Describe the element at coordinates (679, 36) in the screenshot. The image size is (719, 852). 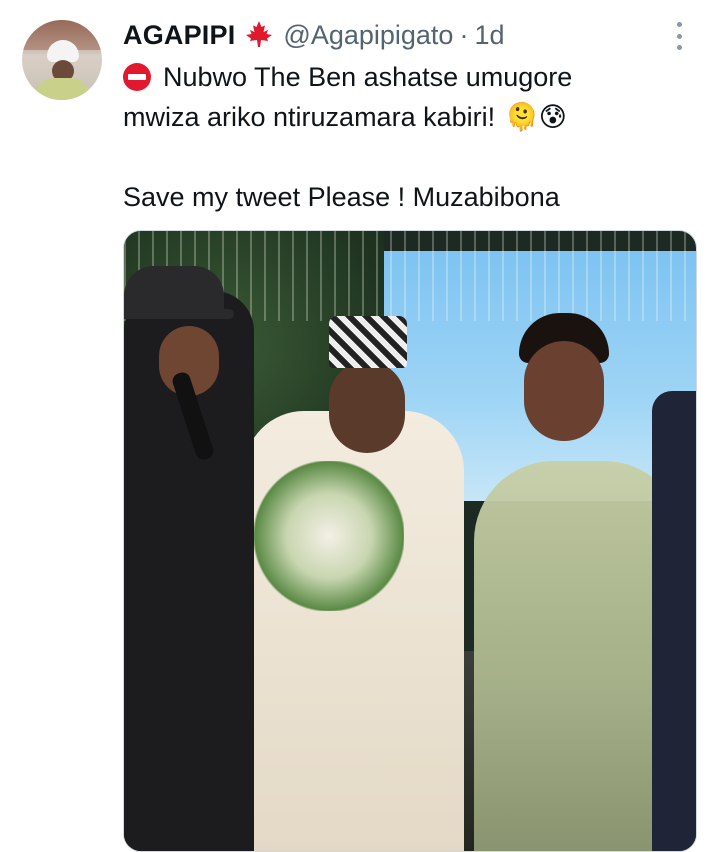
I see `more-options-icon` at that location.